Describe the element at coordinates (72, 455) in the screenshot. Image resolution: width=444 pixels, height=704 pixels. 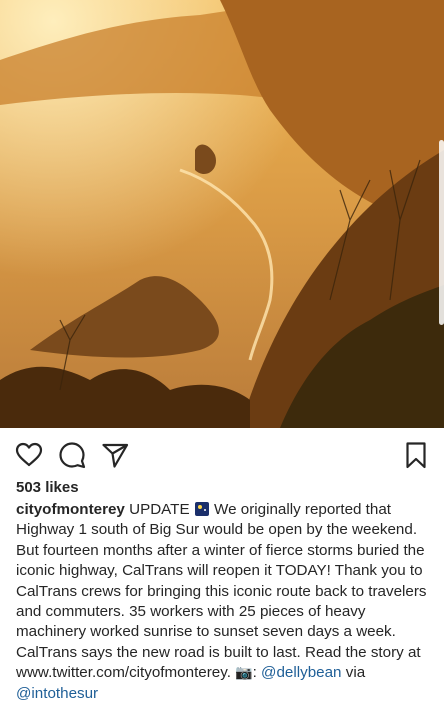
I see `comment-icon` at that location.